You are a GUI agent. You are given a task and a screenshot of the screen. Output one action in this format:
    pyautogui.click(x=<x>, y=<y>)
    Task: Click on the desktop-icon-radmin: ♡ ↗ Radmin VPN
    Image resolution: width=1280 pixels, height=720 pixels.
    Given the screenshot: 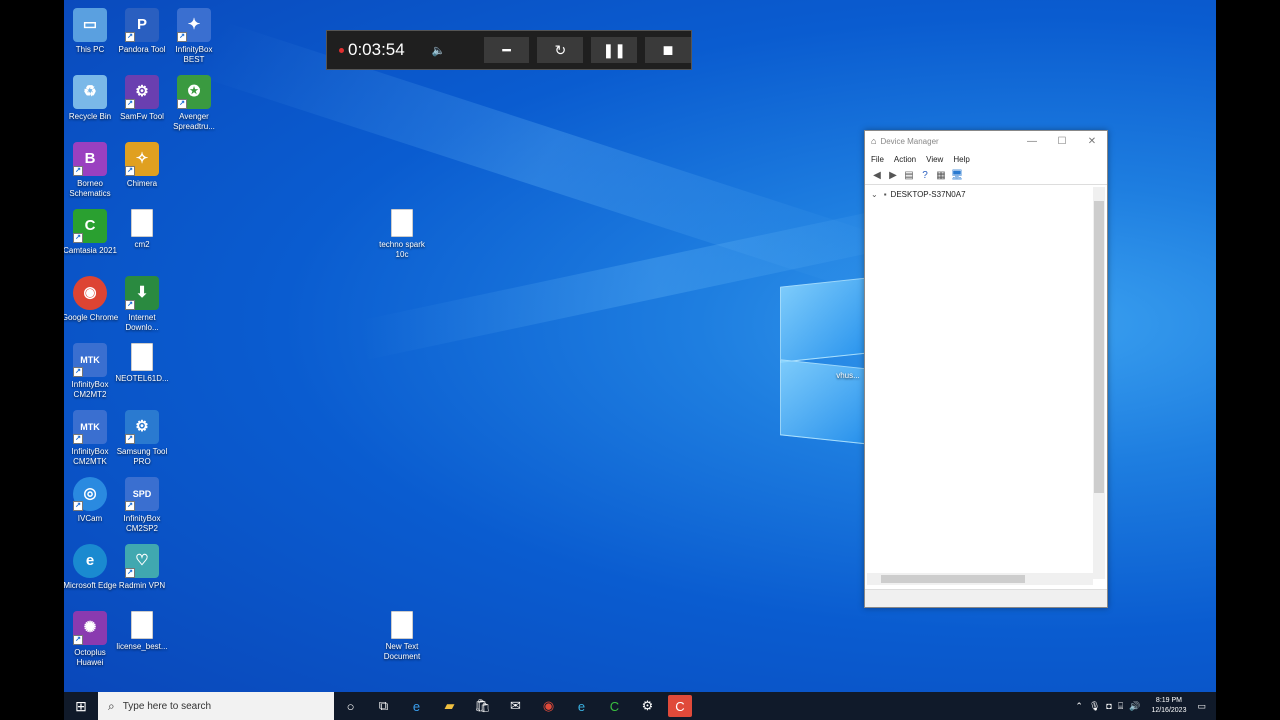 What is the action you would take?
    pyautogui.click(x=142, y=567)
    